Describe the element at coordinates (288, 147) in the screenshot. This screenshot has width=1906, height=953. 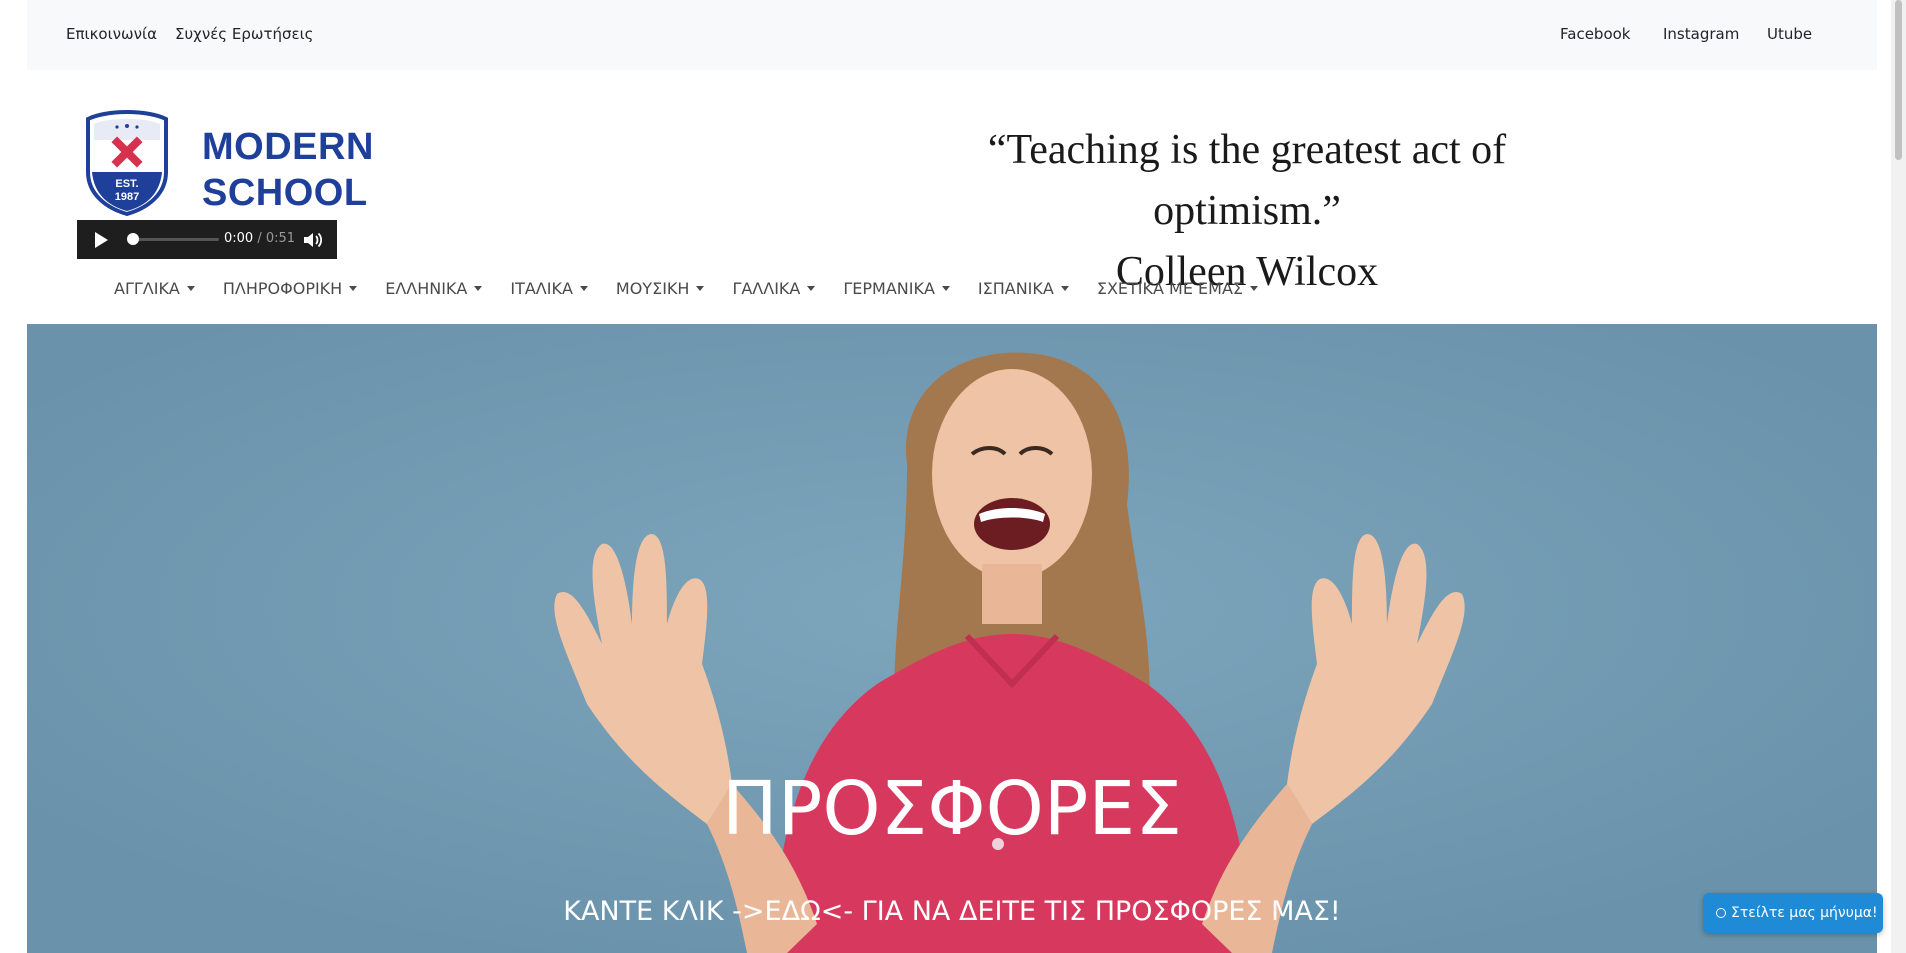
I see `logo-text-modern: MODERN` at that location.